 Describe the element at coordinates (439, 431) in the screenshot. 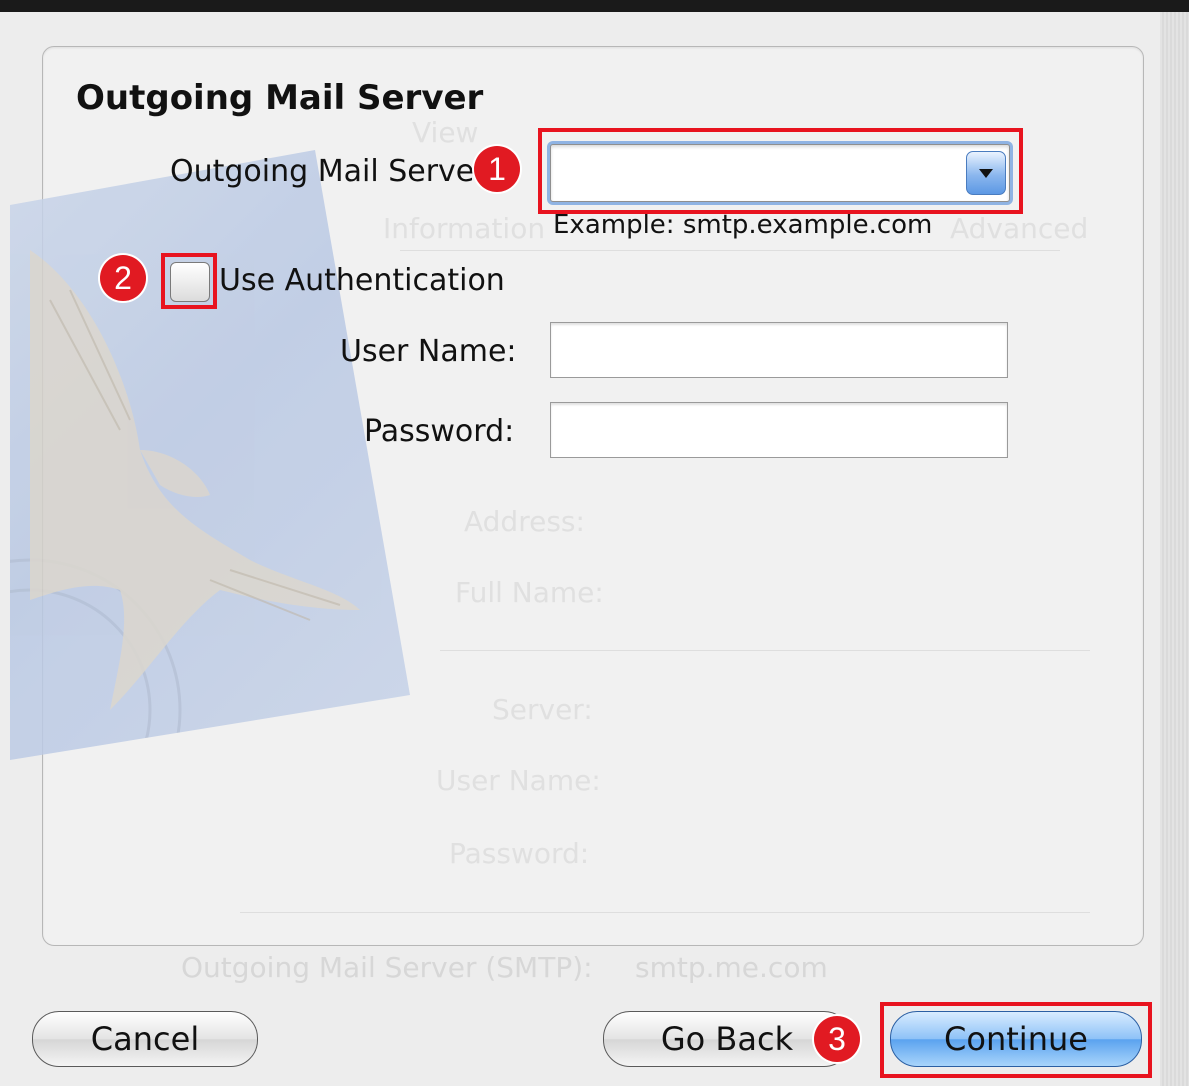

I see `password-label: Password:` at that location.